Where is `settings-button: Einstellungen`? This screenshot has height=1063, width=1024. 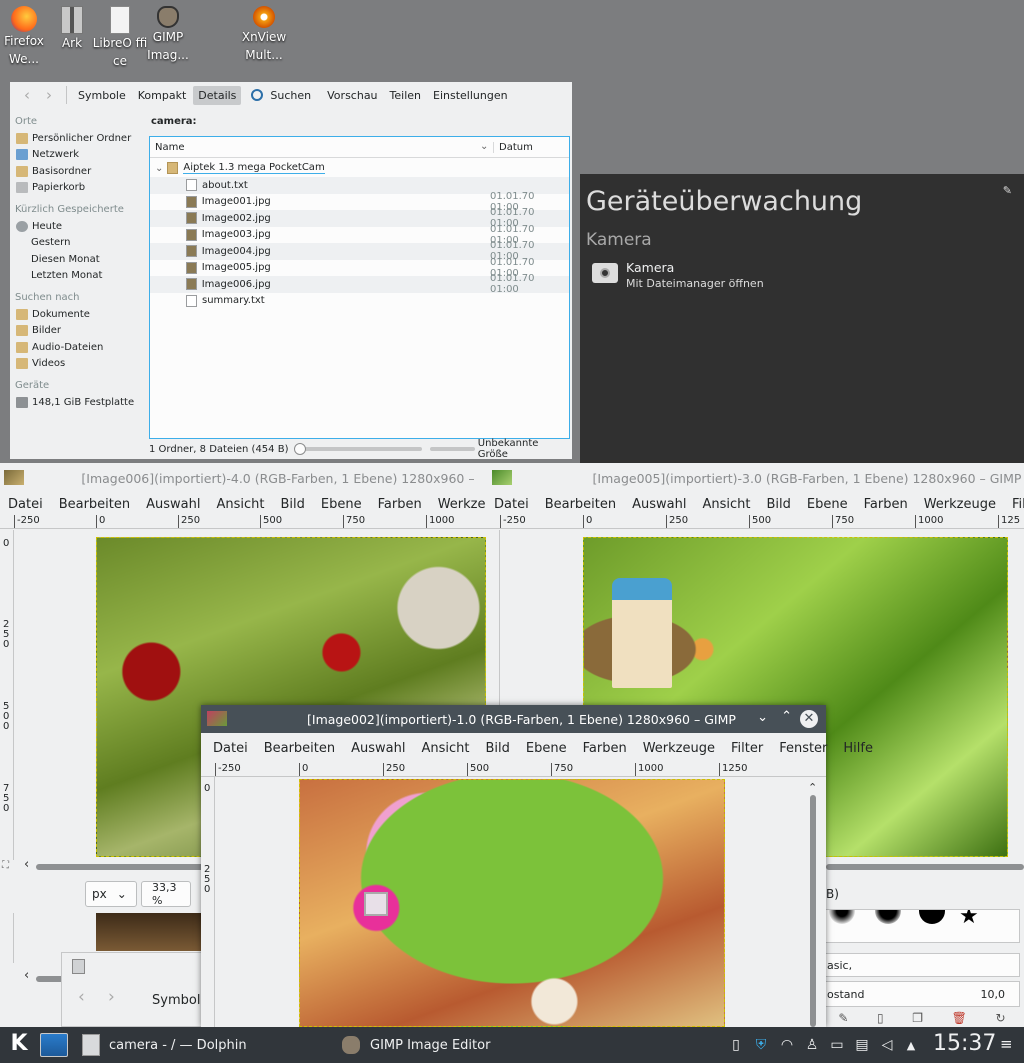 settings-button: Einstellungen is located at coordinates (470, 95).